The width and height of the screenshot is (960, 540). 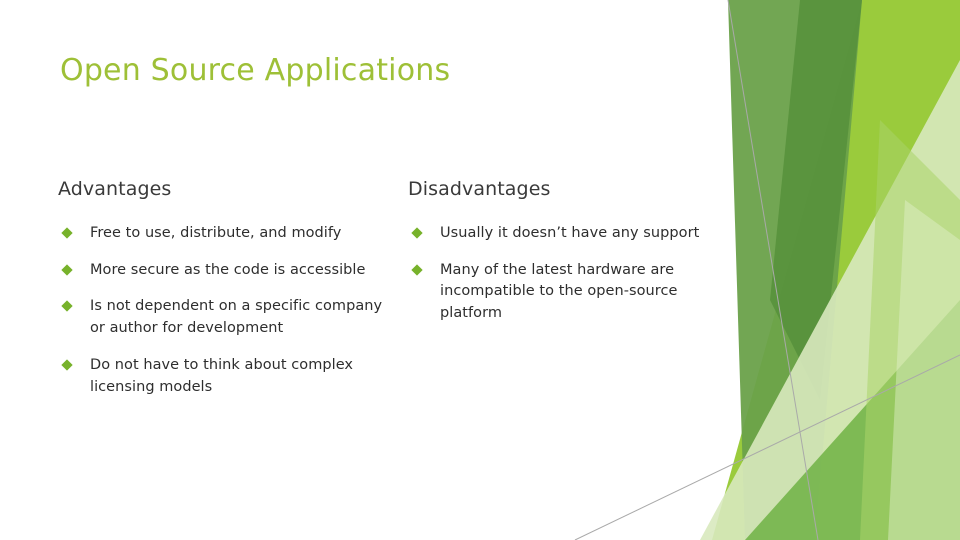 I want to click on deco-shape-lime-right2, so click(x=932, y=270).